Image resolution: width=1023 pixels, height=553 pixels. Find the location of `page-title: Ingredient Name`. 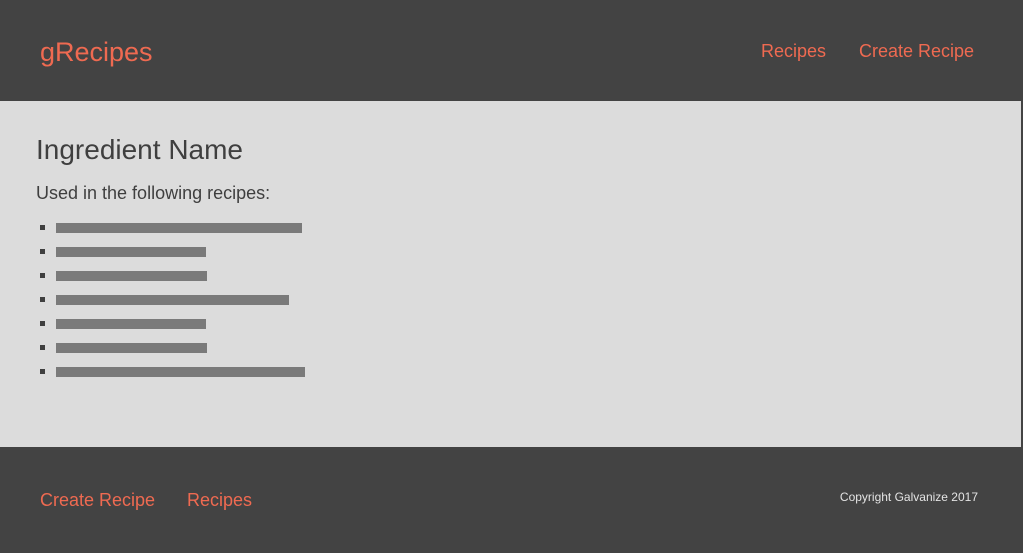

page-title: Ingredient Name is located at coordinates (140, 149).